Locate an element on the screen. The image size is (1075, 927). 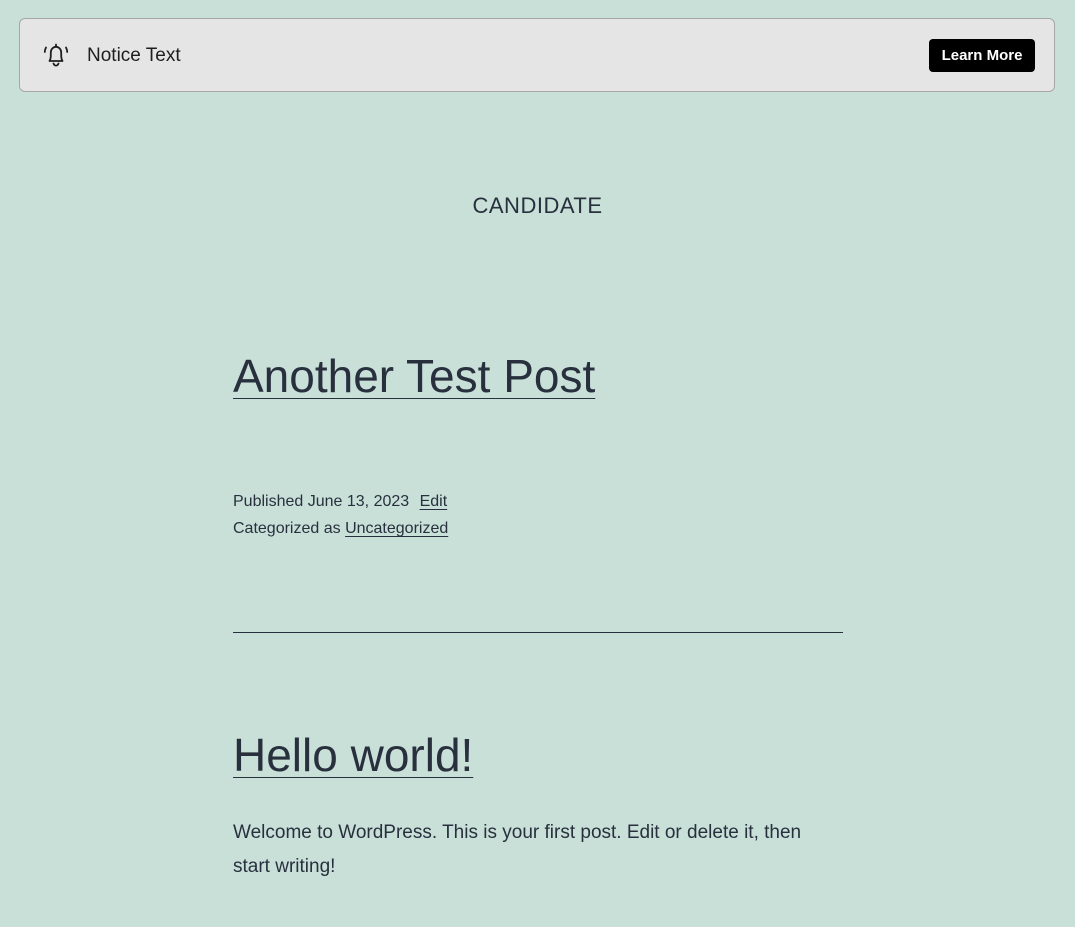
post-published-meta: Published June 13, 2023 Edit is located at coordinates (340, 502).